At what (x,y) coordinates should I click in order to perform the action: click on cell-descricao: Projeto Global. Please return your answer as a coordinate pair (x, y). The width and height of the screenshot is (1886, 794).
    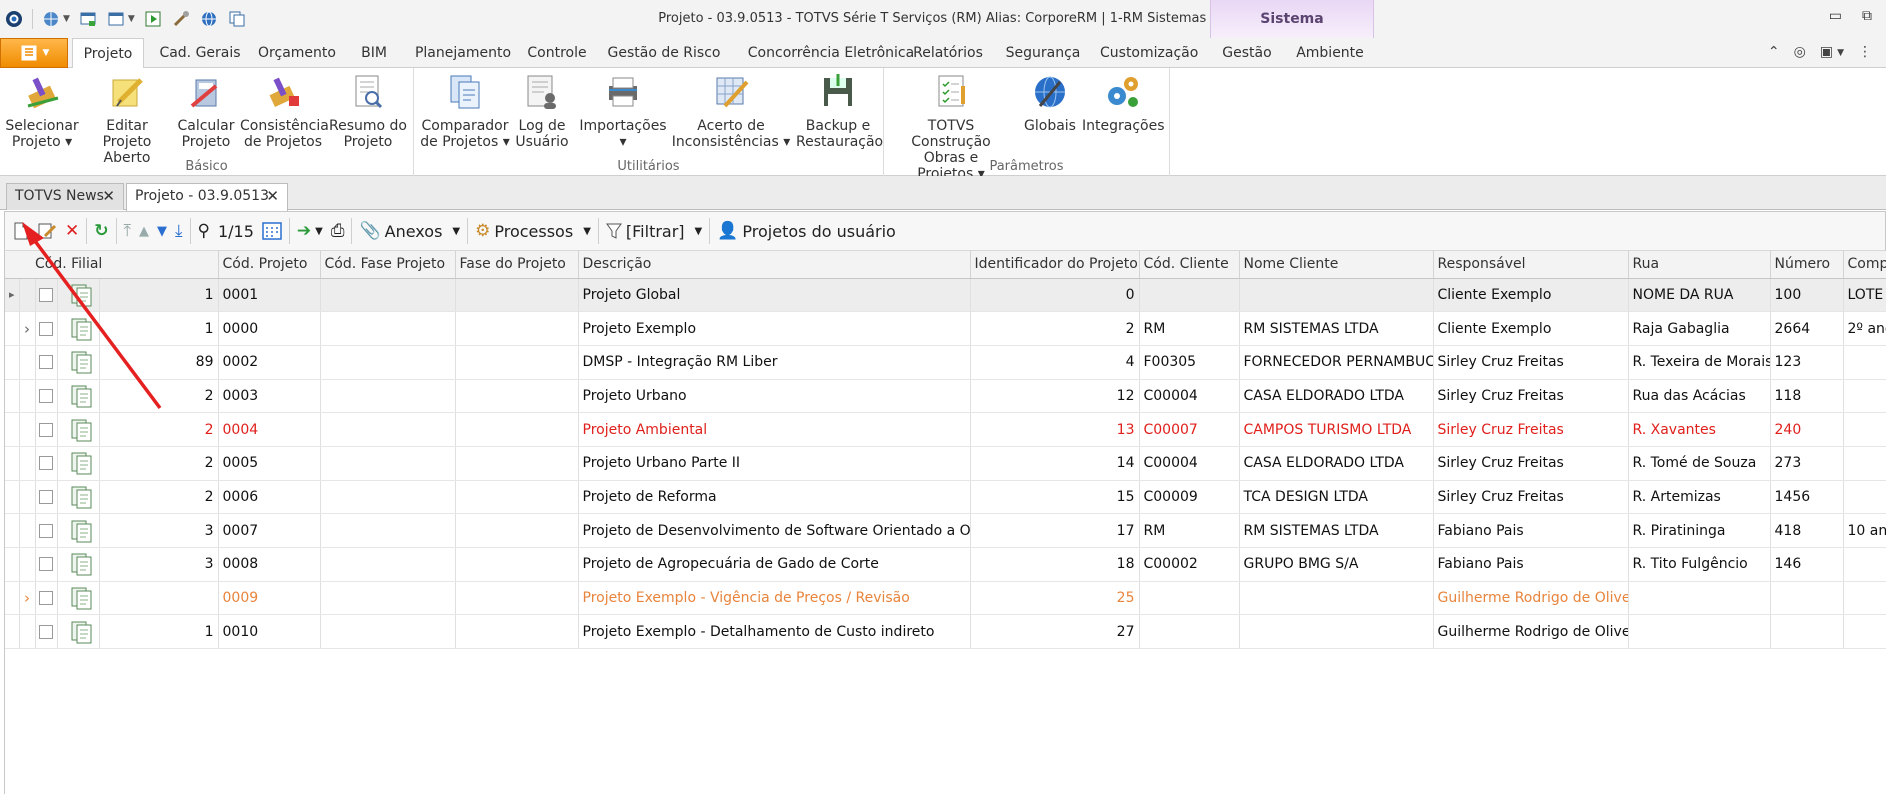
    Looking at the image, I should click on (774, 295).